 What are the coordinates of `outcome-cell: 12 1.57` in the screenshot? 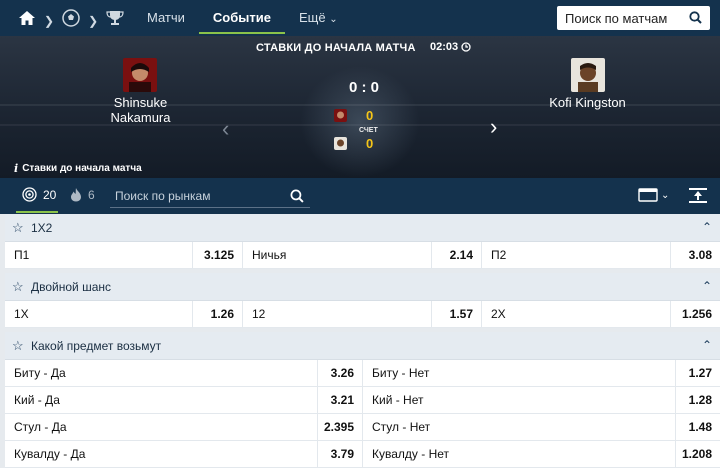 It's located at (362, 314).